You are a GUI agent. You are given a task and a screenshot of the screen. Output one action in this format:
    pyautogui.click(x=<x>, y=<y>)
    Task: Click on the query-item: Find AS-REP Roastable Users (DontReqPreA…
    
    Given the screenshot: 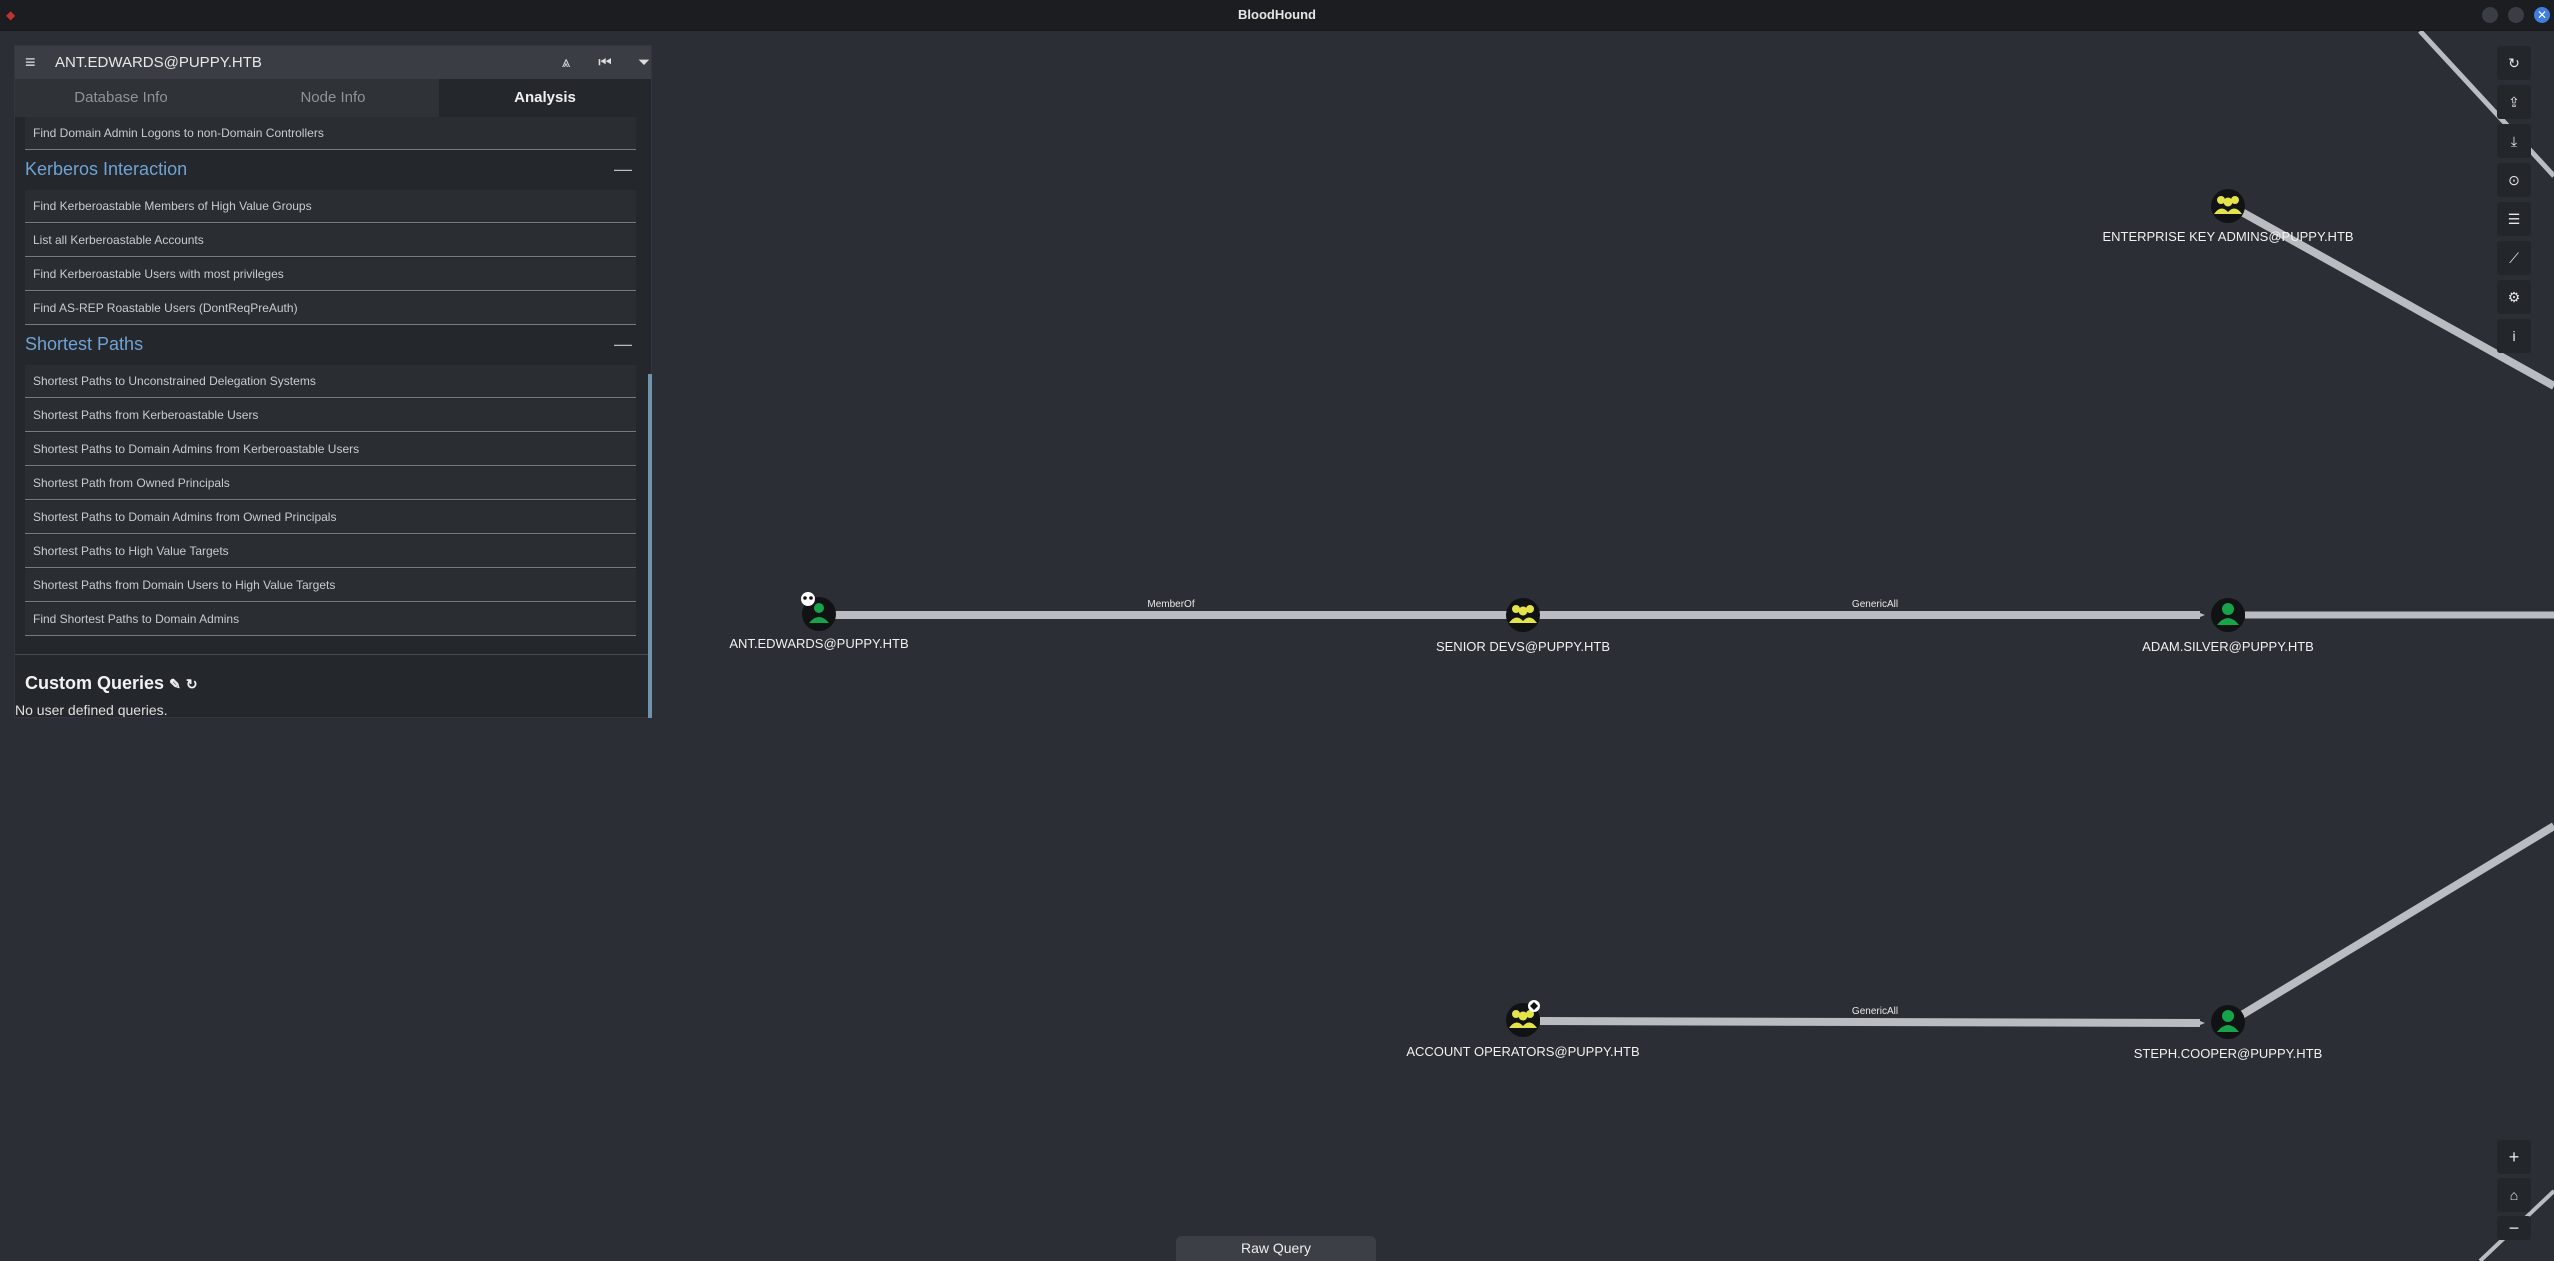 What is the action you would take?
    pyautogui.click(x=330, y=308)
    